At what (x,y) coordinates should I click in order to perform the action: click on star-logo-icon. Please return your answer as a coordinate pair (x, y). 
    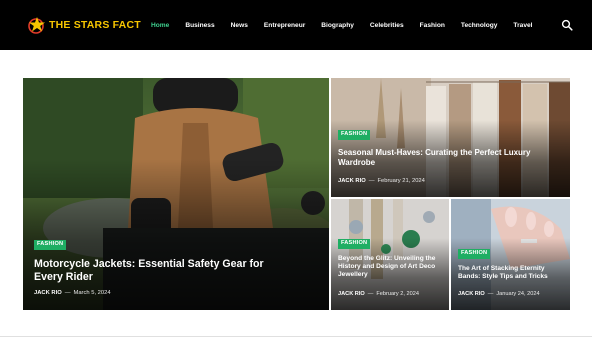
    Looking at the image, I should click on (36, 25).